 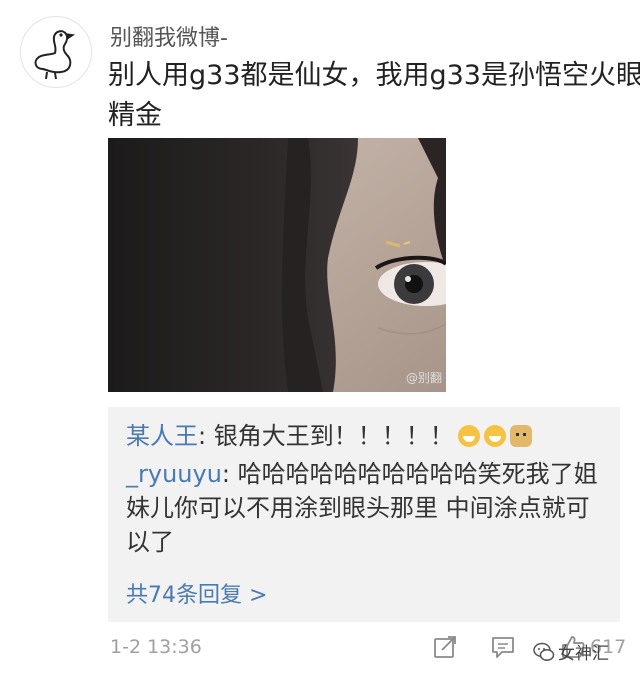 I want to click on comment-icon, so click(x=503, y=647).